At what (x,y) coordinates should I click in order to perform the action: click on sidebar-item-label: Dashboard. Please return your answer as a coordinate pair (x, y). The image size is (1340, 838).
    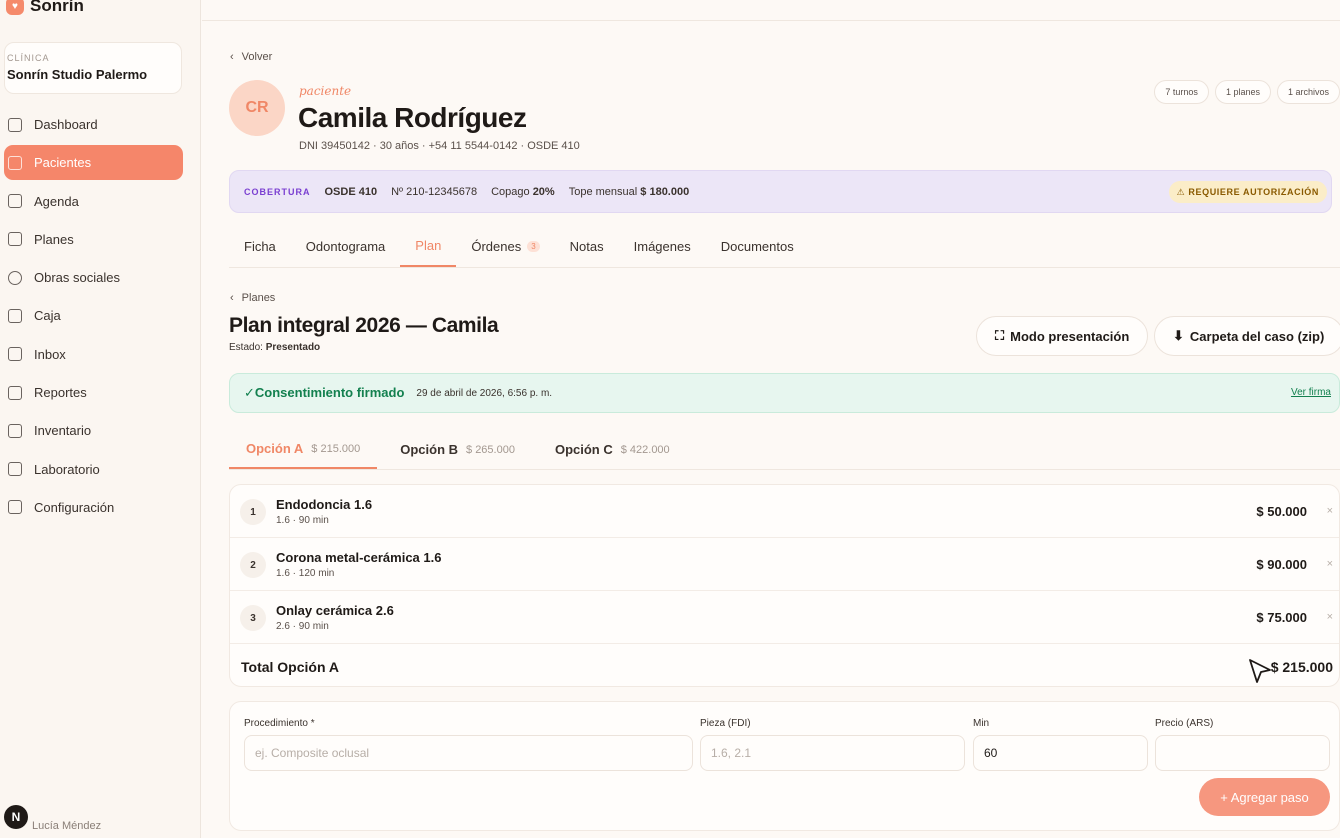
    Looking at the image, I should click on (66, 124).